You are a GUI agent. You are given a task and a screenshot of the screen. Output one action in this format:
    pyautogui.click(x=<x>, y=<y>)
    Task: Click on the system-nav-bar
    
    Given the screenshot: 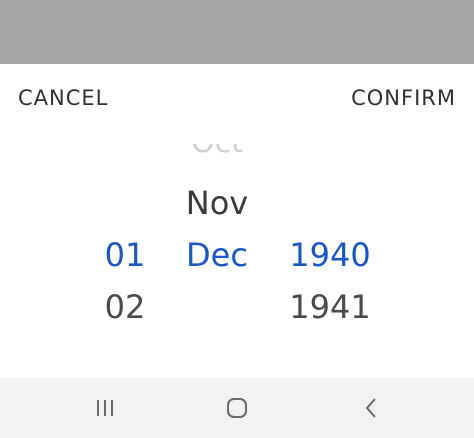 What is the action you would take?
    pyautogui.click(x=237, y=408)
    